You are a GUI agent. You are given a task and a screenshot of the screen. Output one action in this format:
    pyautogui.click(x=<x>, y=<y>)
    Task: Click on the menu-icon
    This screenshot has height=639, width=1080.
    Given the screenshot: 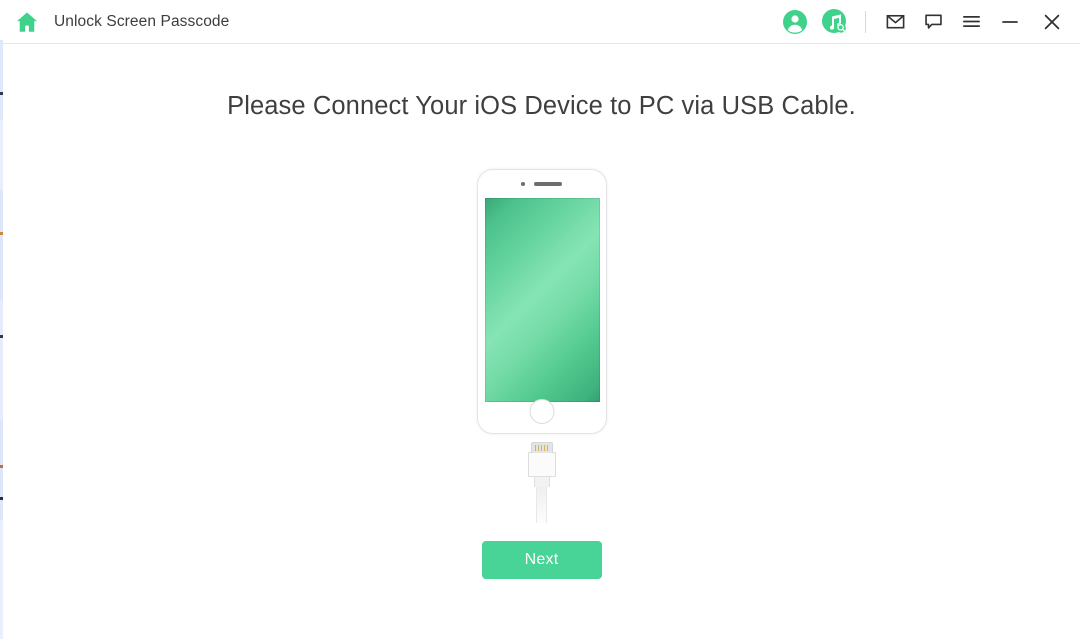 What is the action you would take?
    pyautogui.click(x=971, y=22)
    